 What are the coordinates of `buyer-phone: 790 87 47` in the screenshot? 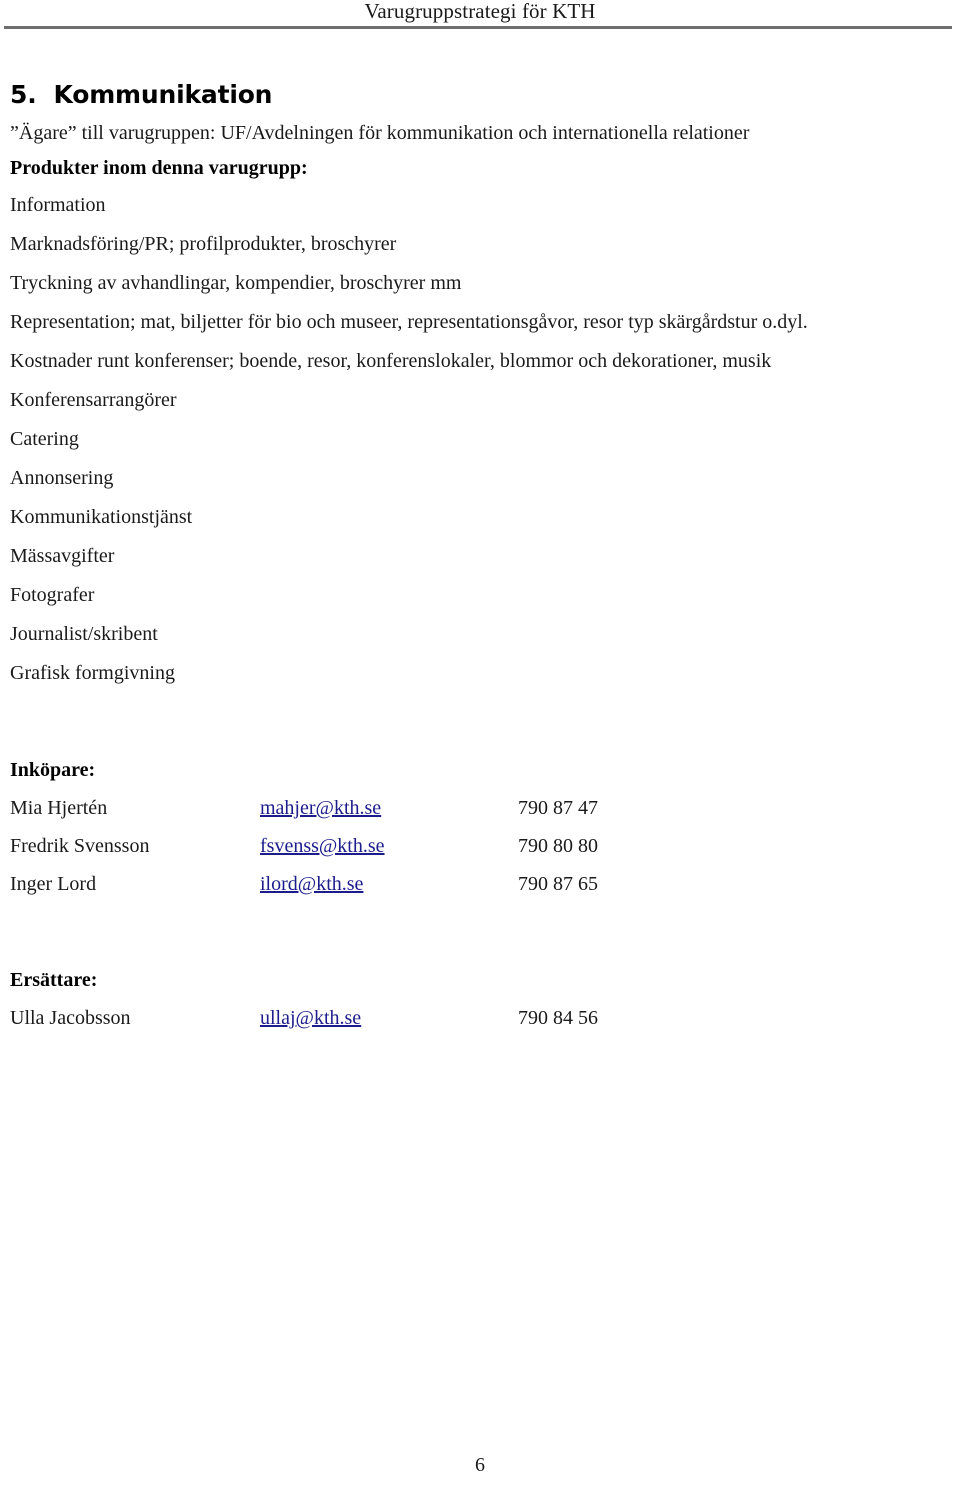 It's located at (558, 808).